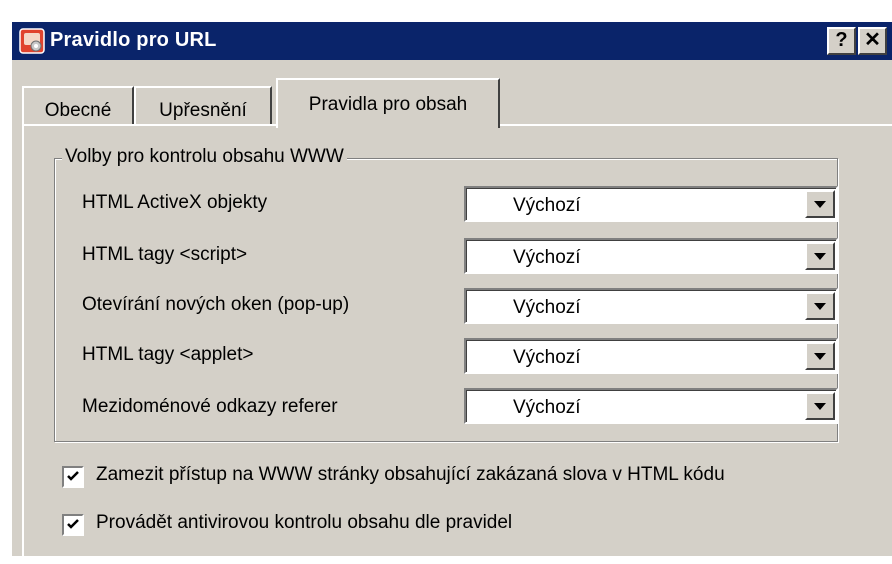  Describe the element at coordinates (204, 157) in the screenshot. I see `group-legend: Volby pro kontrolu obsahu WWW` at that location.